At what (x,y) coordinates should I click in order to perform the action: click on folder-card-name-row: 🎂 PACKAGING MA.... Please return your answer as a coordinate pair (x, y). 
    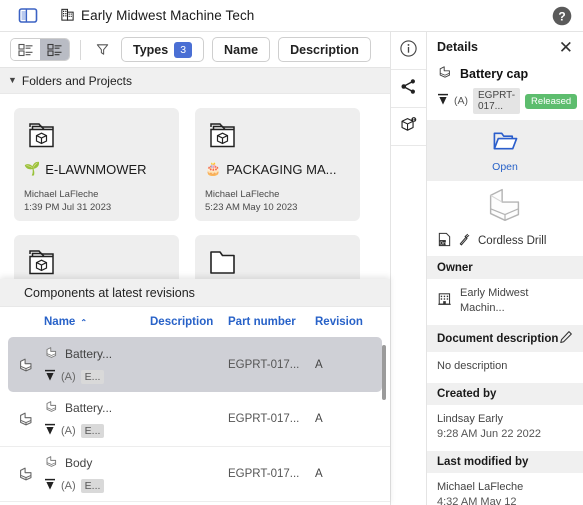
    Looking at the image, I should click on (277, 169).